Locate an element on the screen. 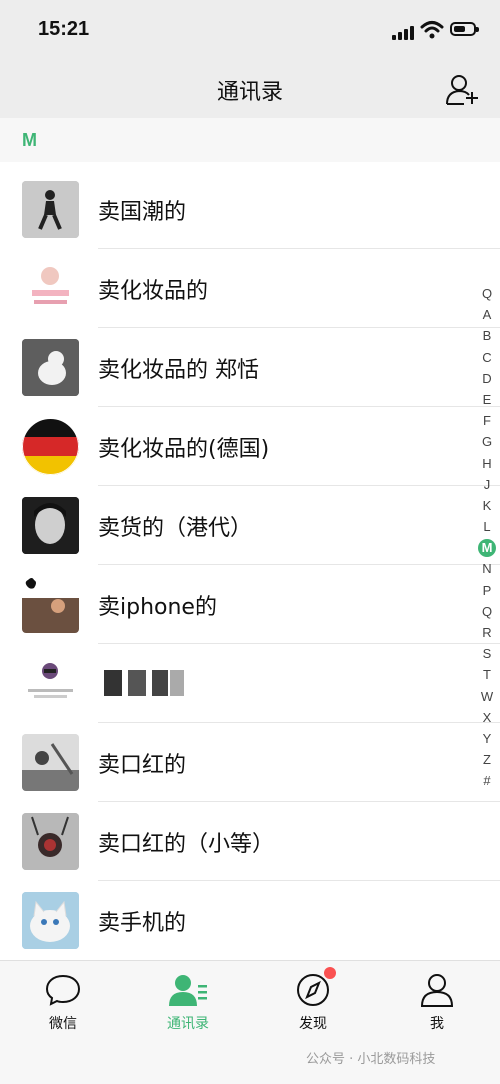  contact-row: 卖手机的 is located at coordinates (250, 920).